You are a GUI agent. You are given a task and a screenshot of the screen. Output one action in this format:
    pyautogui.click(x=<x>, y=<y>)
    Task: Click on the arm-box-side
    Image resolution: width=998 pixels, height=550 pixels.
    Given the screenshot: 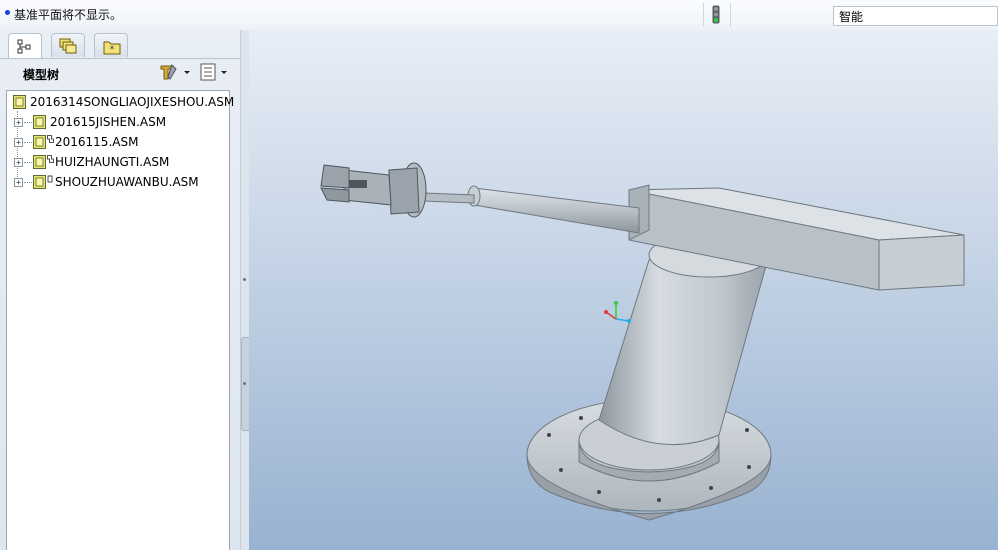 What is the action you would take?
    pyautogui.click(x=921, y=262)
    